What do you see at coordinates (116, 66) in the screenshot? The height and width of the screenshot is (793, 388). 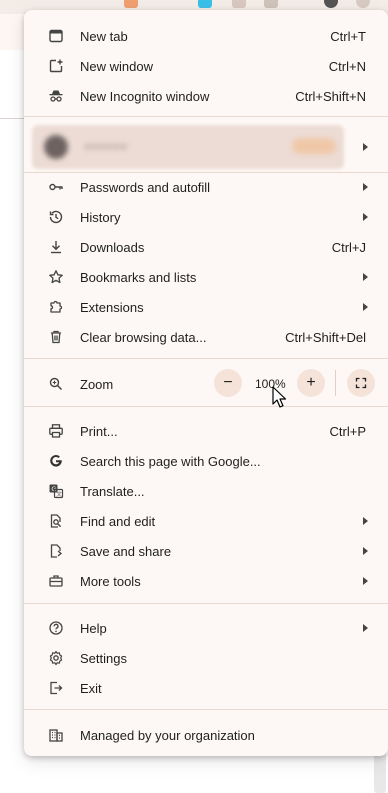 I see `menu-item-label: New window` at bounding box center [116, 66].